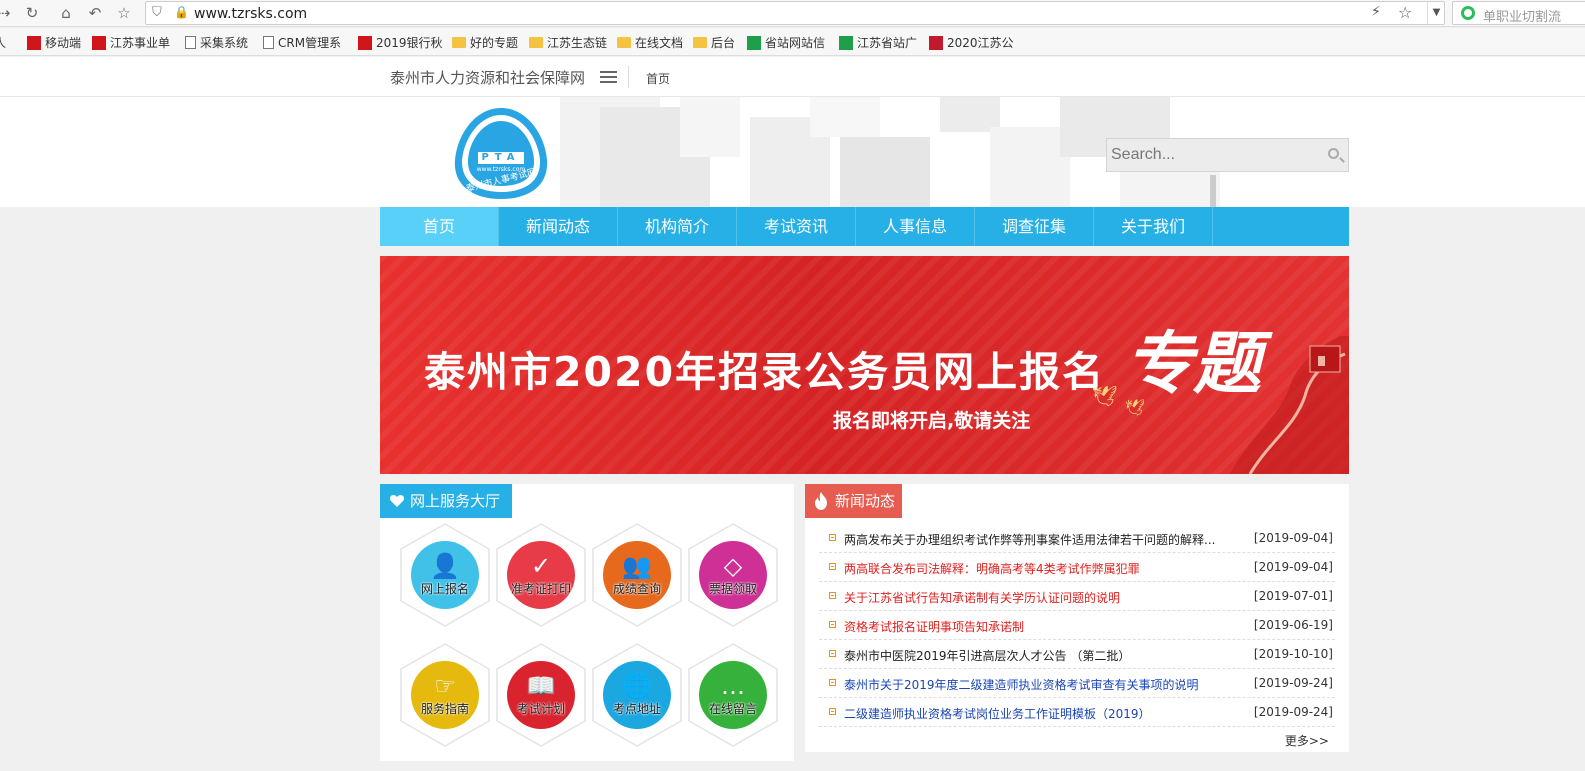  Describe the element at coordinates (1039, 655) in the screenshot. I see `news-title: 泰州市中医院2019年引进高层次人才公告 （第二批）` at that location.